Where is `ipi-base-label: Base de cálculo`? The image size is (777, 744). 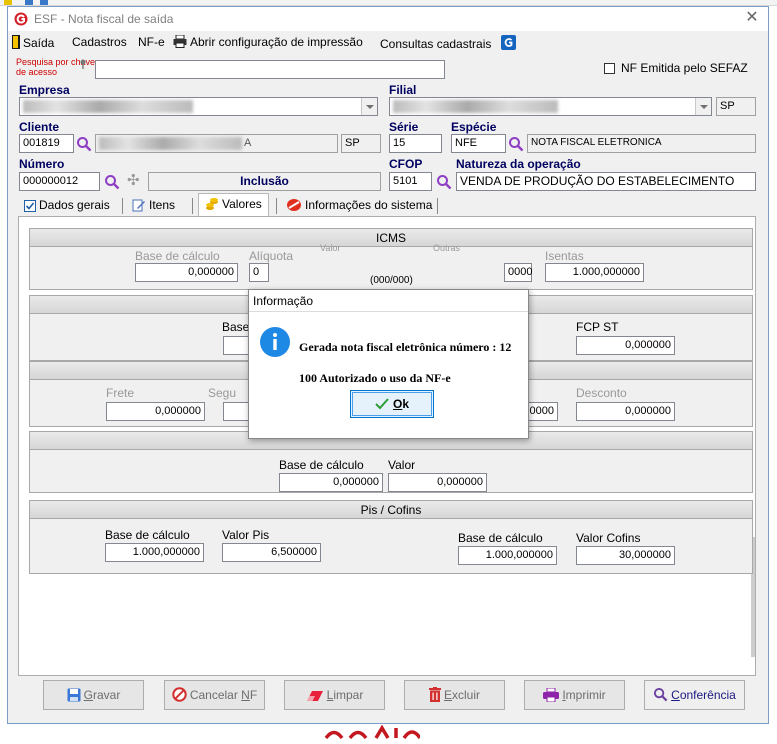 ipi-base-label: Base de cálculo is located at coordinates (321, 465).